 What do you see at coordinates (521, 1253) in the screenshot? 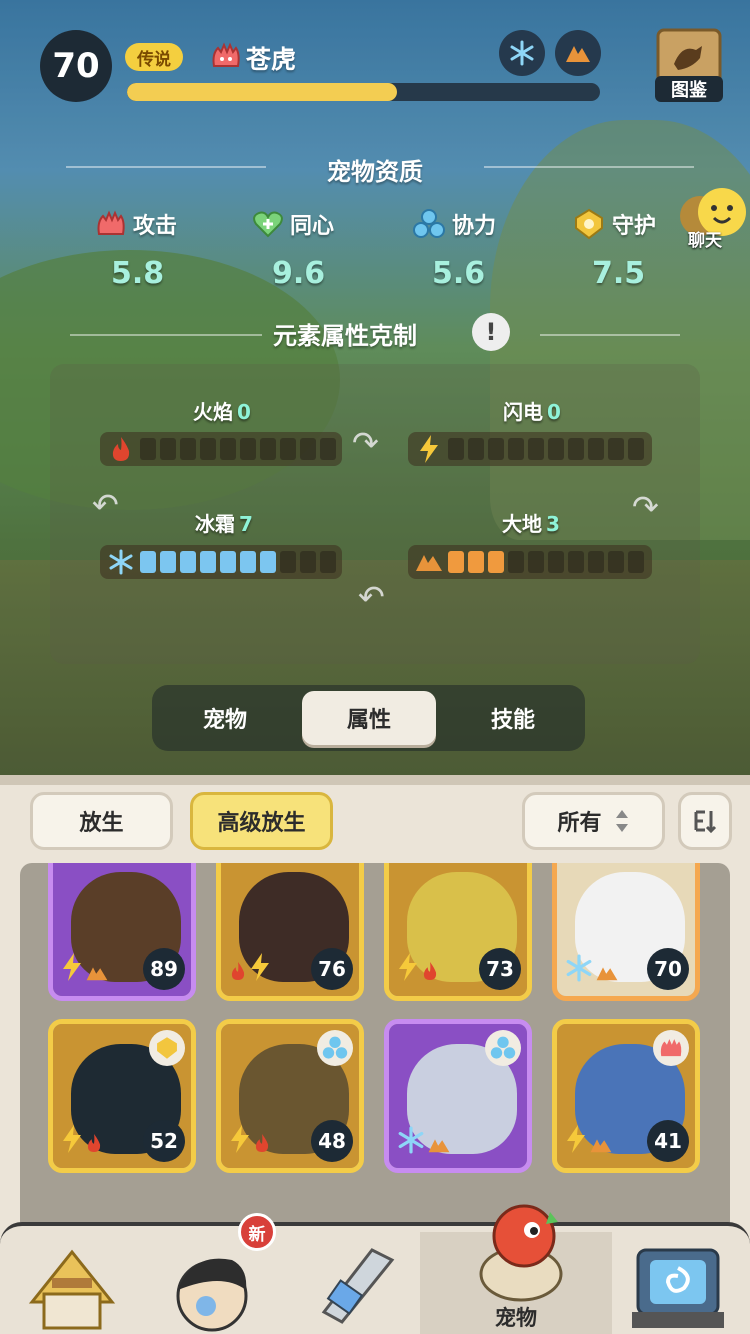
I see `pet-dino-icon` at bounding box center [521, 1253].